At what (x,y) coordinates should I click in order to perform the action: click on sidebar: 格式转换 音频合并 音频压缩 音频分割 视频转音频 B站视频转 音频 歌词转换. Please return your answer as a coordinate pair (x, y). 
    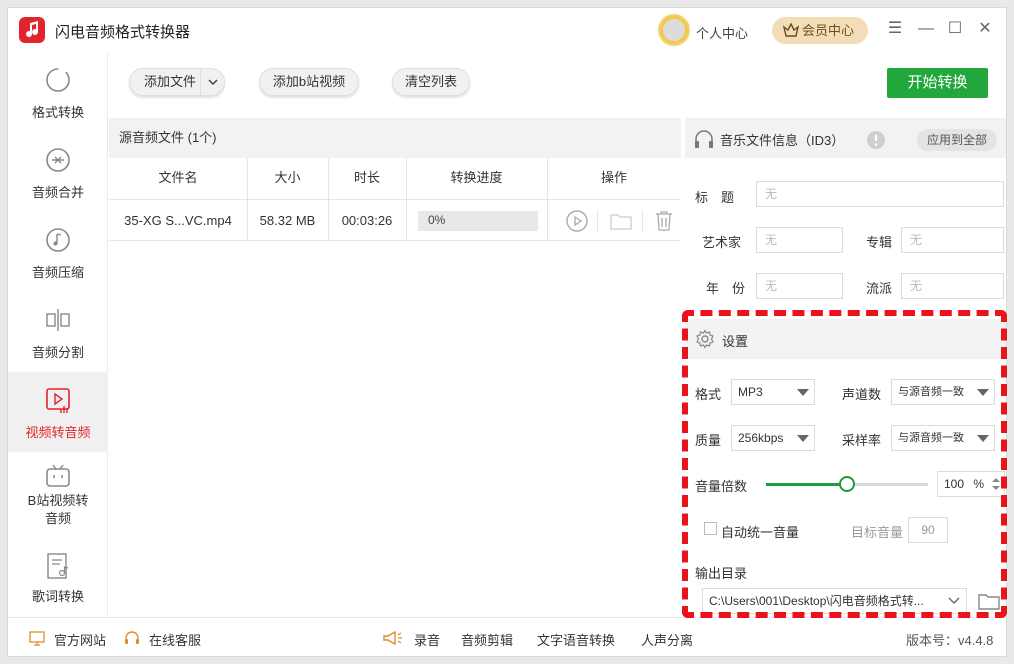
    Looking at the image, I should click on (58, 334).